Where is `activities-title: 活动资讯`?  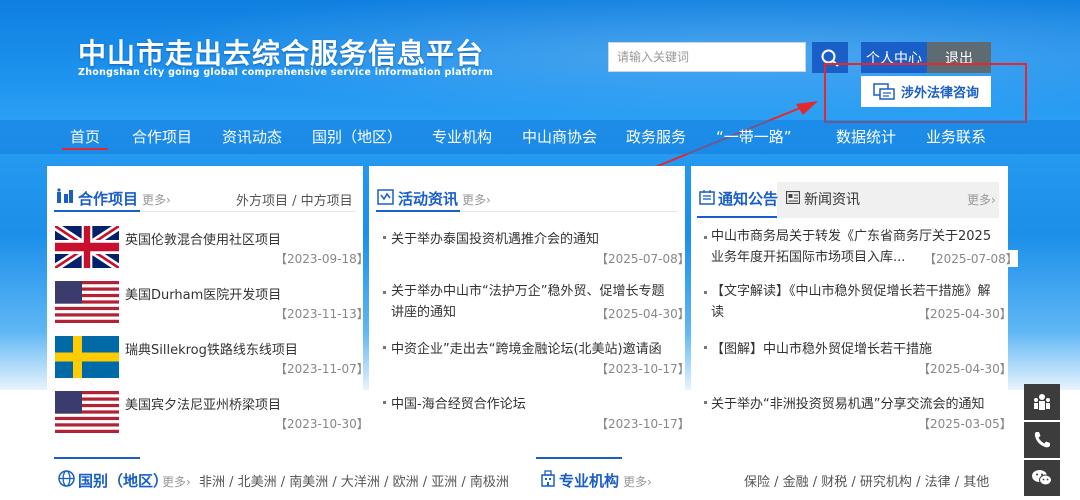
activities-title: 活动资讯 is located at coordinates (428, 198).